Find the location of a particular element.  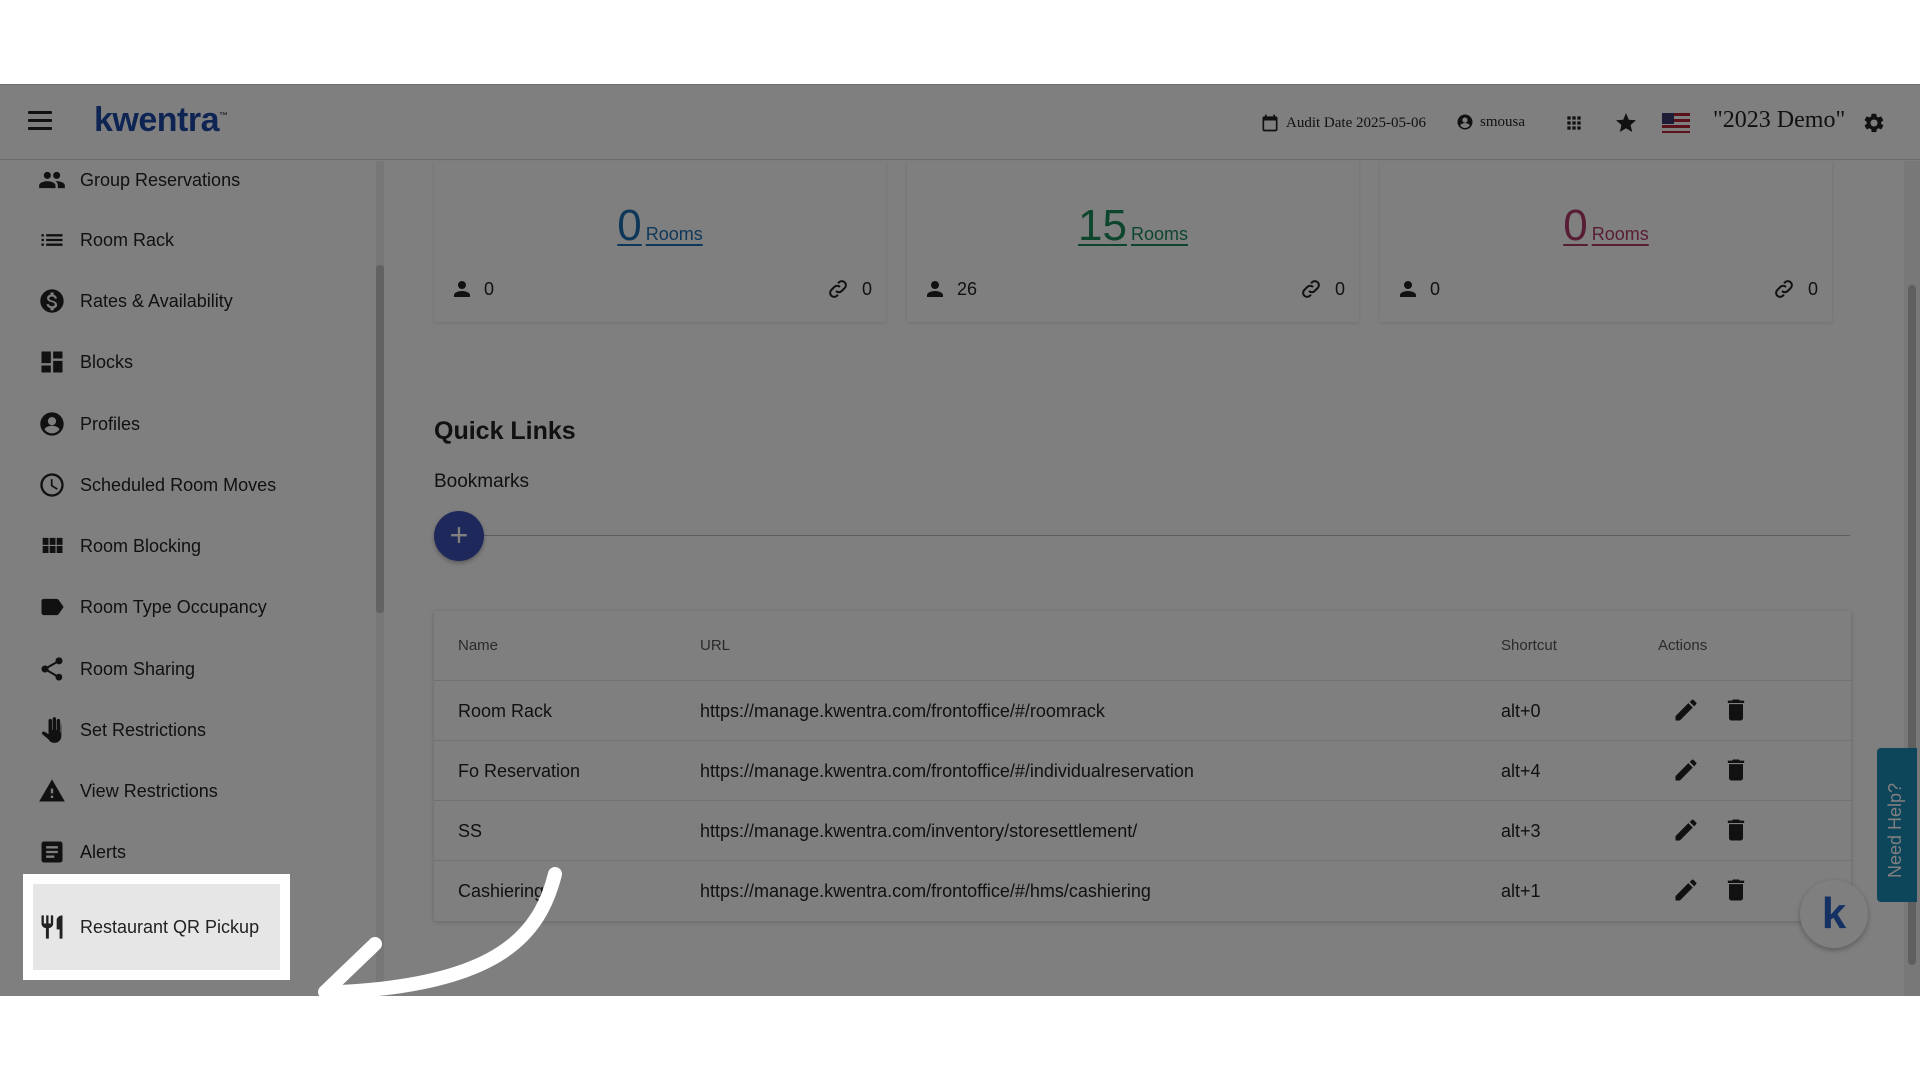

persons-count: 26 is located at coordinates (950, 289).